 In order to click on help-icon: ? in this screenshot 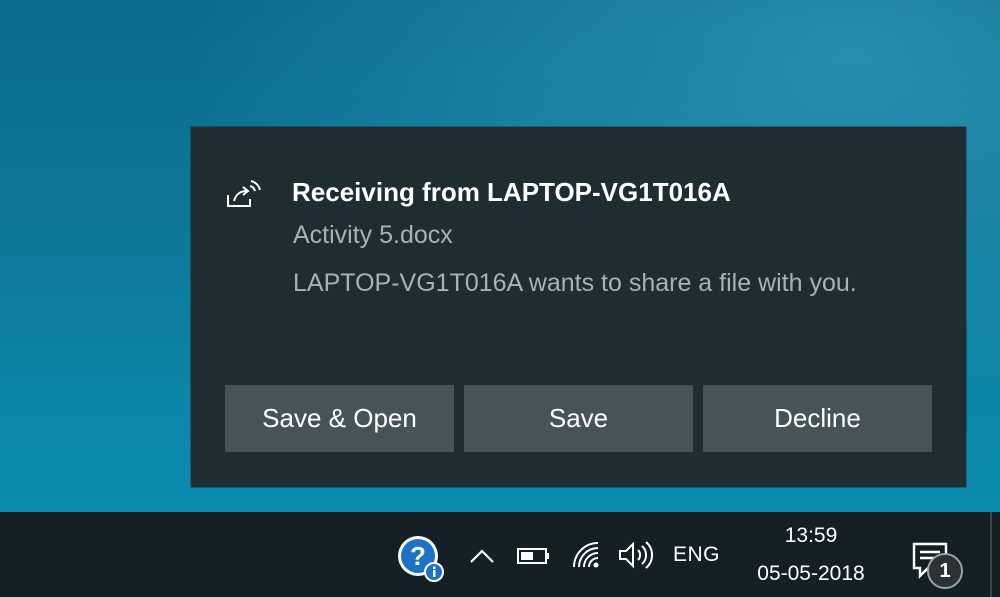, I will do `click(421, 559)`.